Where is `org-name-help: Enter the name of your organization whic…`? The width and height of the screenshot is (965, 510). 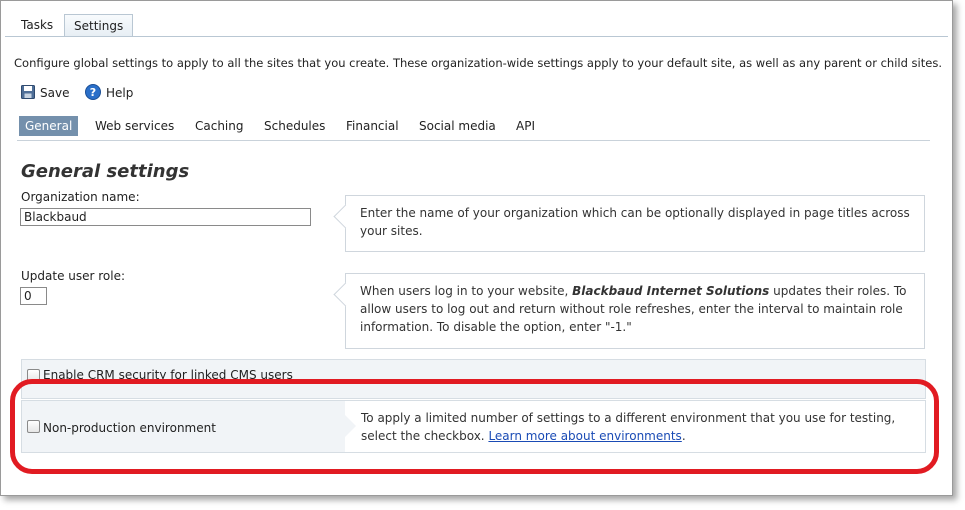 org-name-help: Enter the name of your organization whic… is located at coordinates (635, 223).